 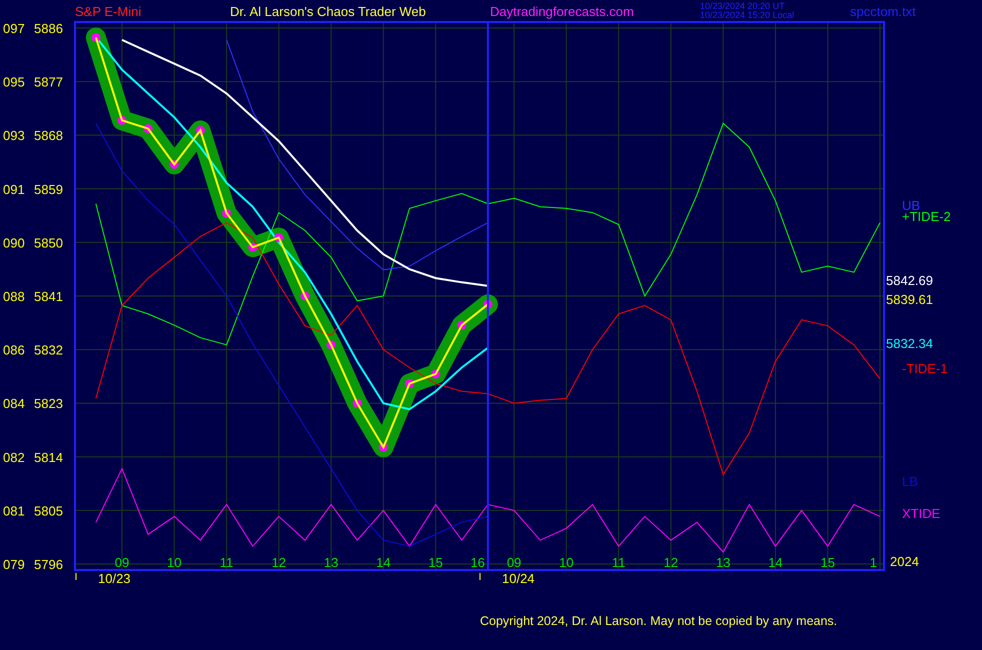 I want to click on series-label: -TIDE-1, so click(x=925, y=368).